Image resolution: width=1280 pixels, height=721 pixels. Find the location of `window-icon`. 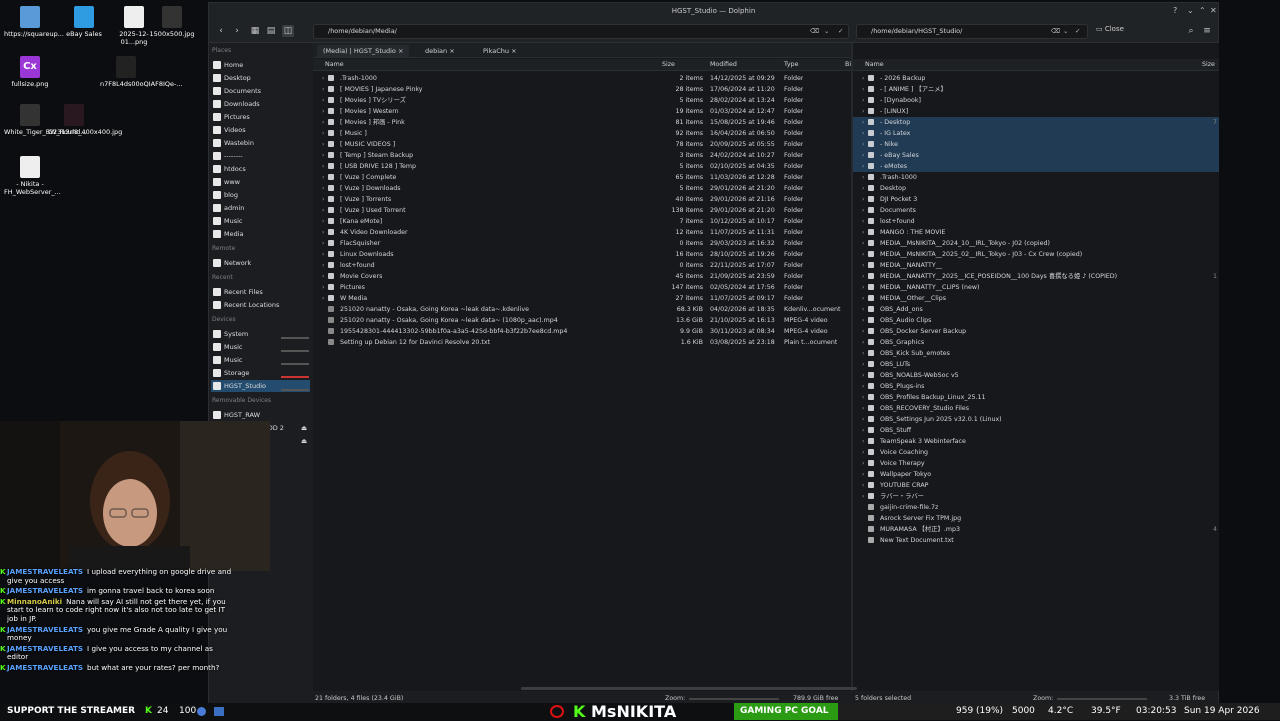

window-icon is located at coordinates (219, 711).